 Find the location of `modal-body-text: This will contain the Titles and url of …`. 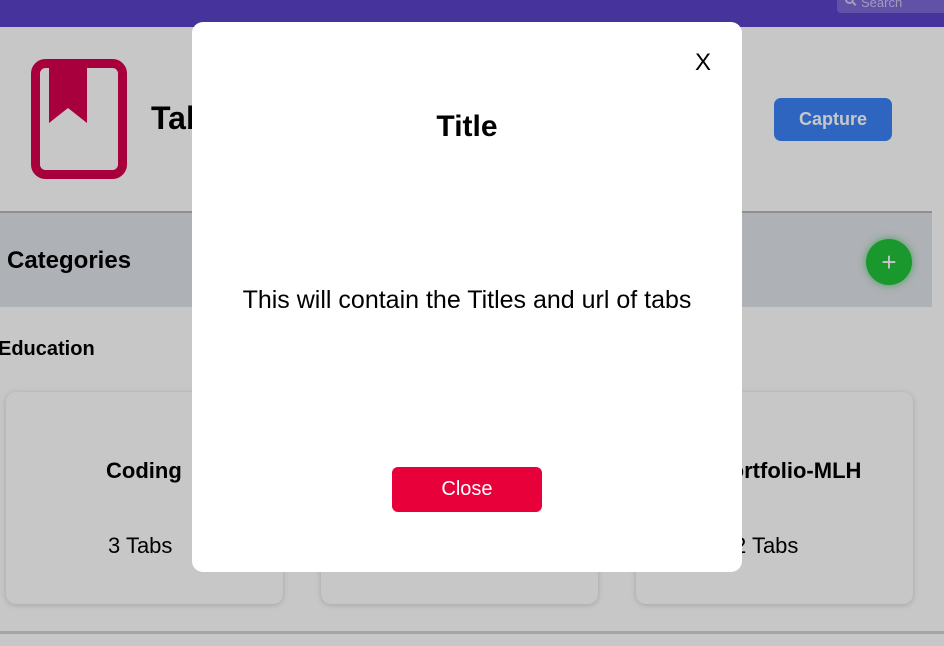

modal-body-text: This will contain the Titles and url of … is located at coordinates (467, 300).